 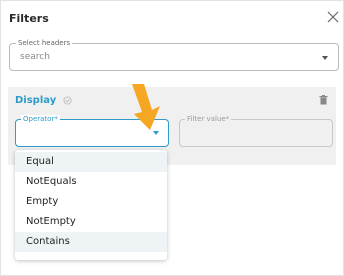 What do you see at coordinates (91, 202) in the screenshot?
I see `operator-option-empty: Empty` at bounding box center [91, 202].